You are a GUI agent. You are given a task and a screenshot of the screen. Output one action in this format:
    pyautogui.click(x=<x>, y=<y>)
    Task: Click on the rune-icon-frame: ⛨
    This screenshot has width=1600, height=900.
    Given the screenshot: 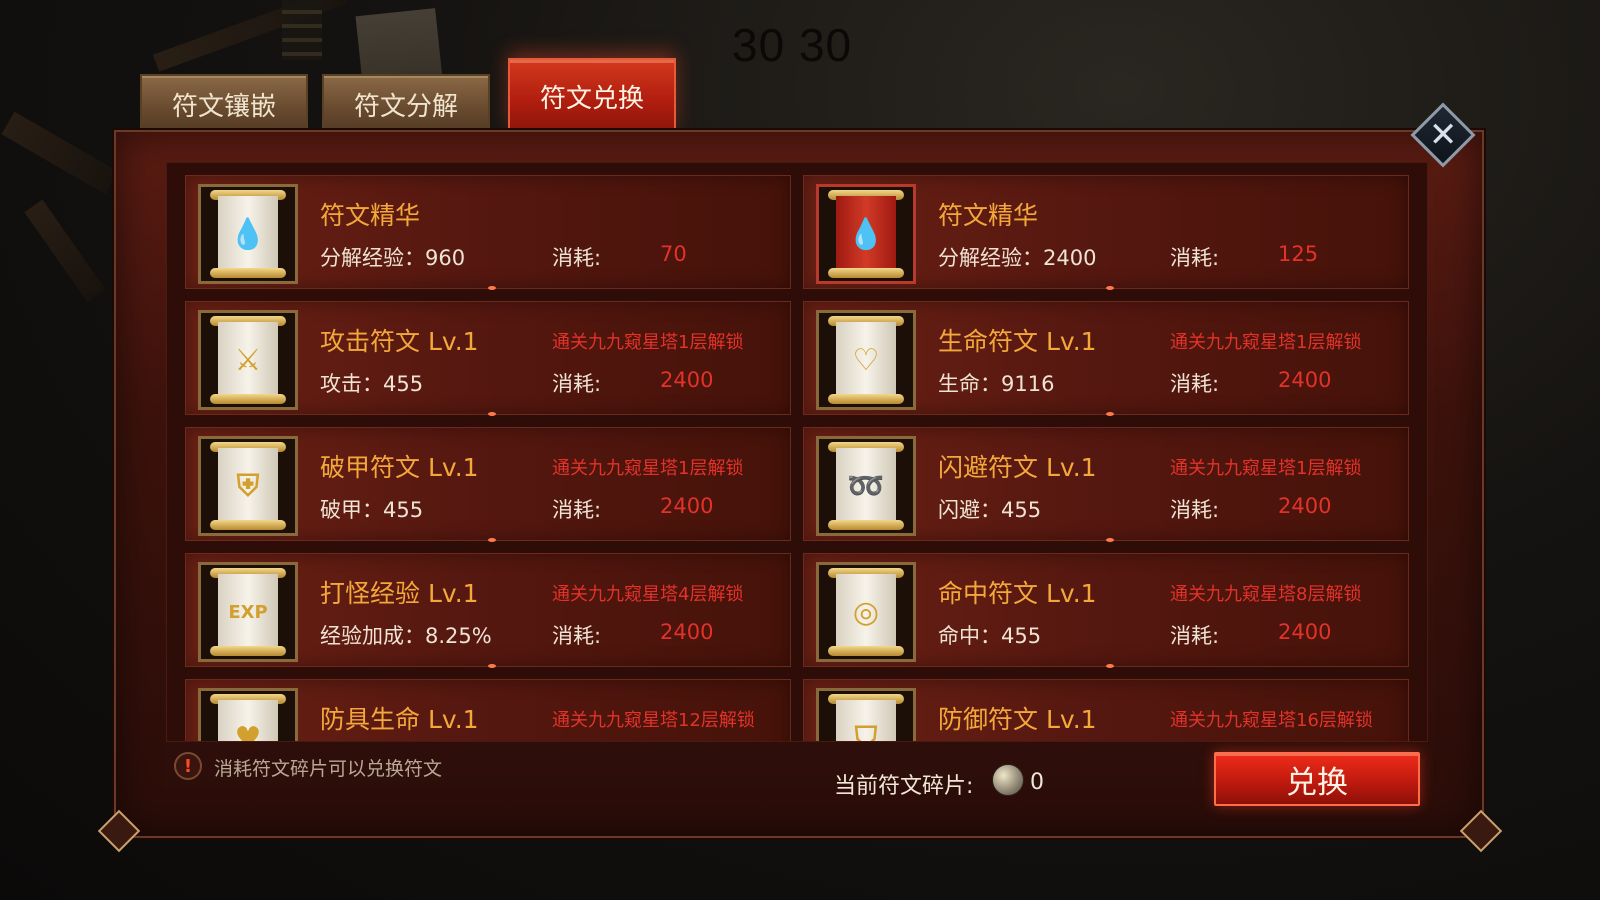 What is the action you would take?
    pyautogui.click(x=248, y=486)
    